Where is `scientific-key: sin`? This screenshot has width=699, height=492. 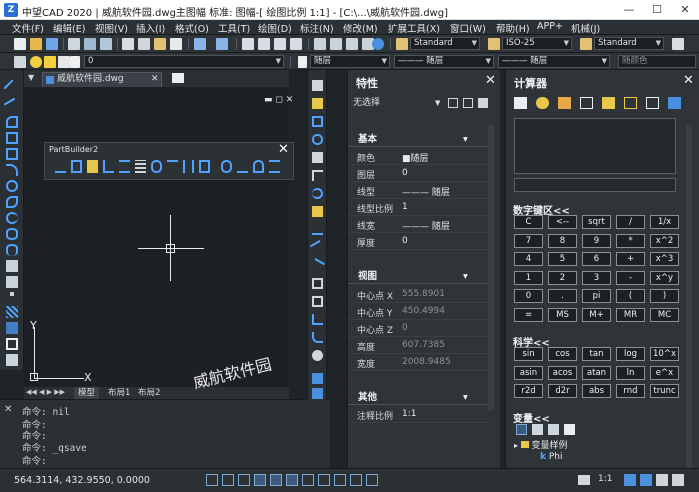 scientific-key: sin is located at coordinates (528, 354).